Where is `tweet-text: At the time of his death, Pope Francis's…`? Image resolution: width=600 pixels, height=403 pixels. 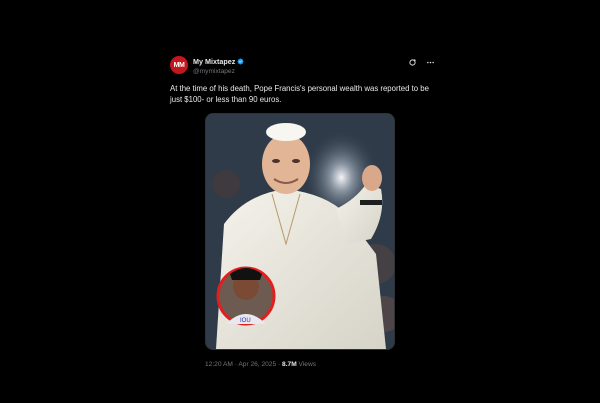
tweet-text: At the time of his death, Pope Francis's… is located at coordinates (299, 94).